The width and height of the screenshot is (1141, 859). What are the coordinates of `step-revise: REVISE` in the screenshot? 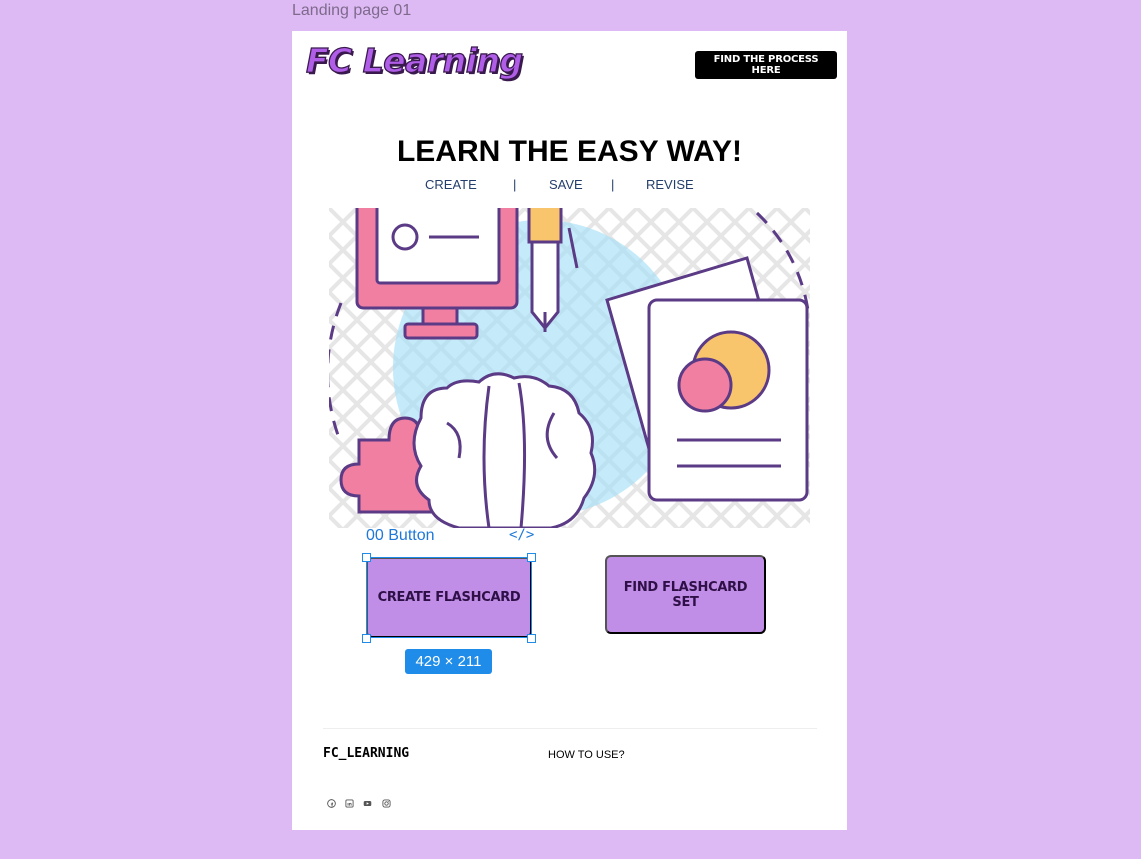 It's located at (670, 184).